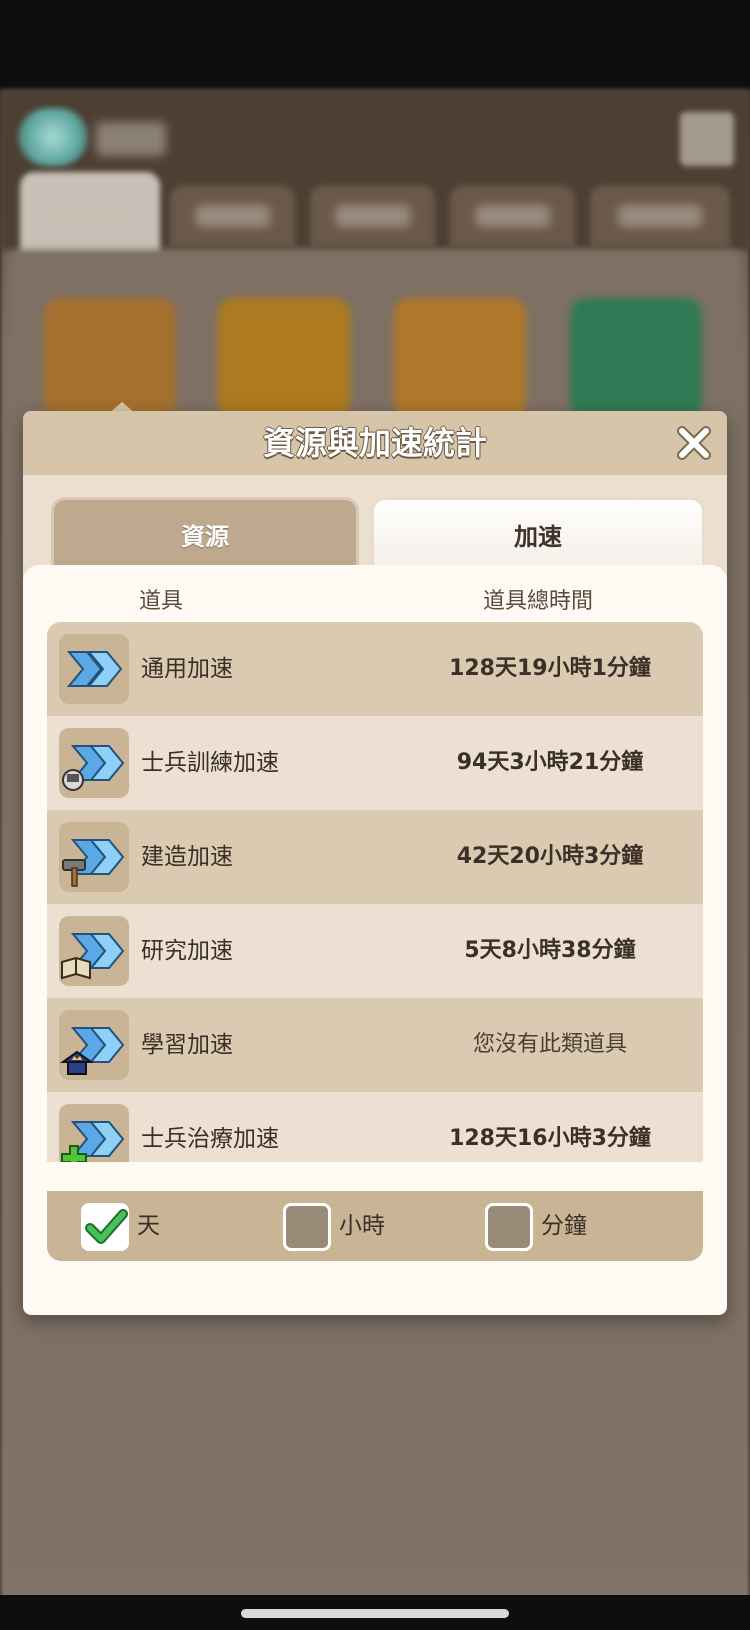  What do you see at coordinates (148, 1226) in the screenshot?
I see `checkbox-day-label: 天` at bounding box center [148, 1226].